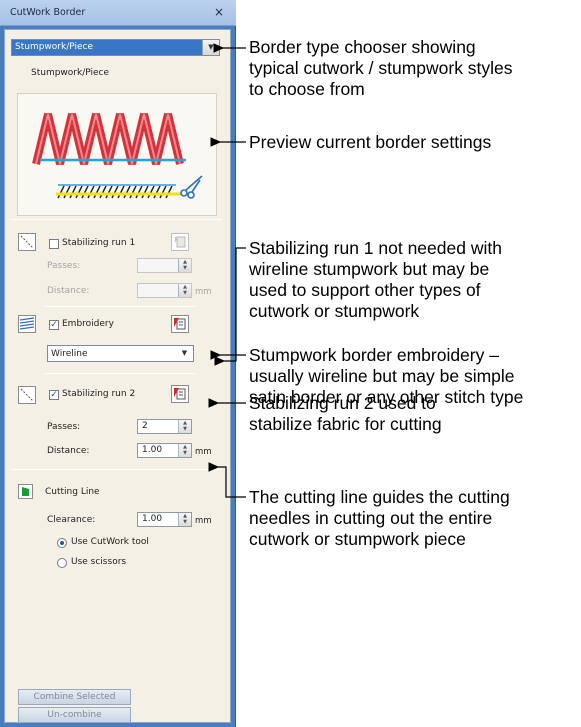 Image resolution: width=581 pixels, height=727 pixels. Describe the element at coordinates (334, 311) in the screenshot. I see `callout-line: cutwork or stumpwork` at that location.